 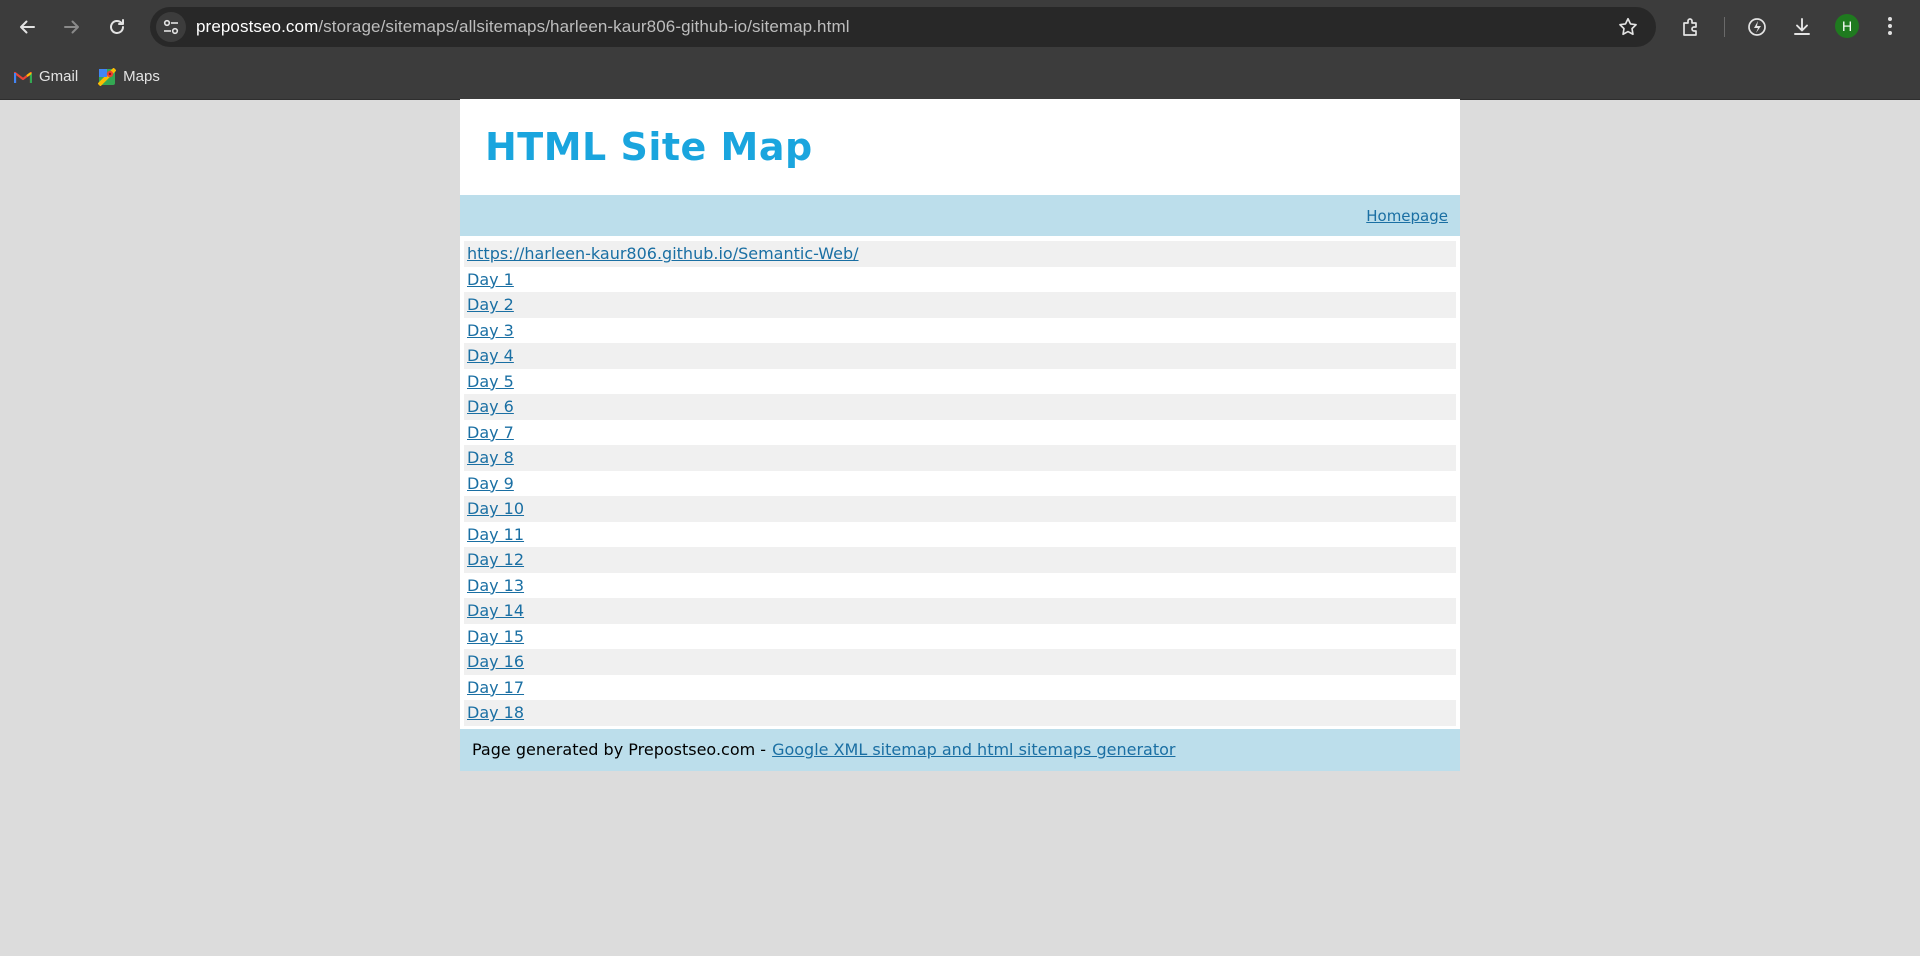 What do you see at coordinates (960, 509) in the screenshot?
I see `list-item: Day 10` at bounding box center [960, 509].